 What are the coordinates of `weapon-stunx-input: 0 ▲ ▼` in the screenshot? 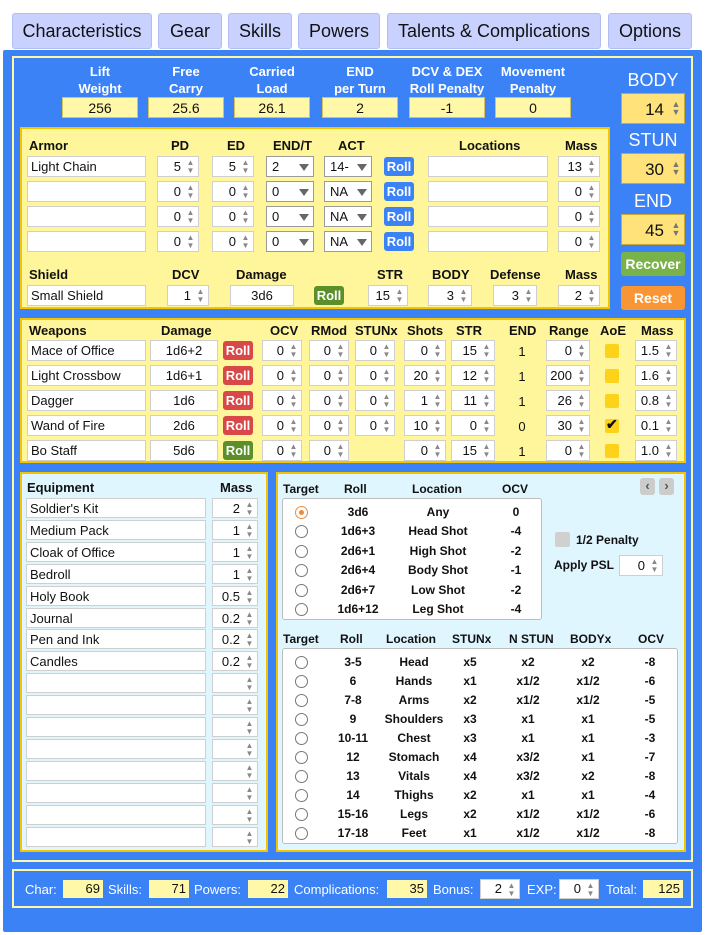 It's located at (375, 425).